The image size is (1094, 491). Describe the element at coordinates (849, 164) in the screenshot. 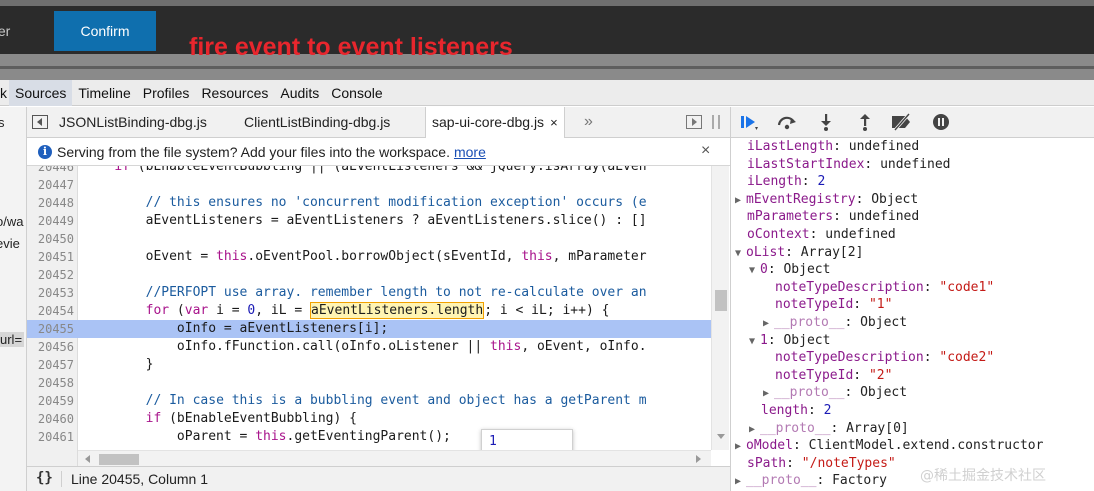

I see `scope-row: iLastStartIndex: undefined` at that location.